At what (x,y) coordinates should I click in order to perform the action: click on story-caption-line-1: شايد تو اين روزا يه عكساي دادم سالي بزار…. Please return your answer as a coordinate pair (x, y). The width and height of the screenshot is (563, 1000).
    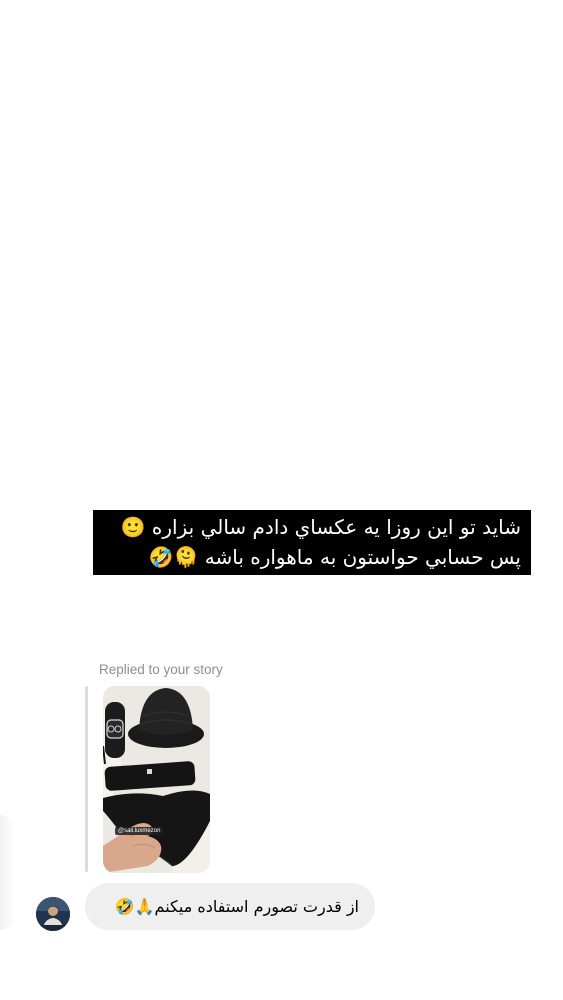
    Looking at the image, I should click on (320, 527).